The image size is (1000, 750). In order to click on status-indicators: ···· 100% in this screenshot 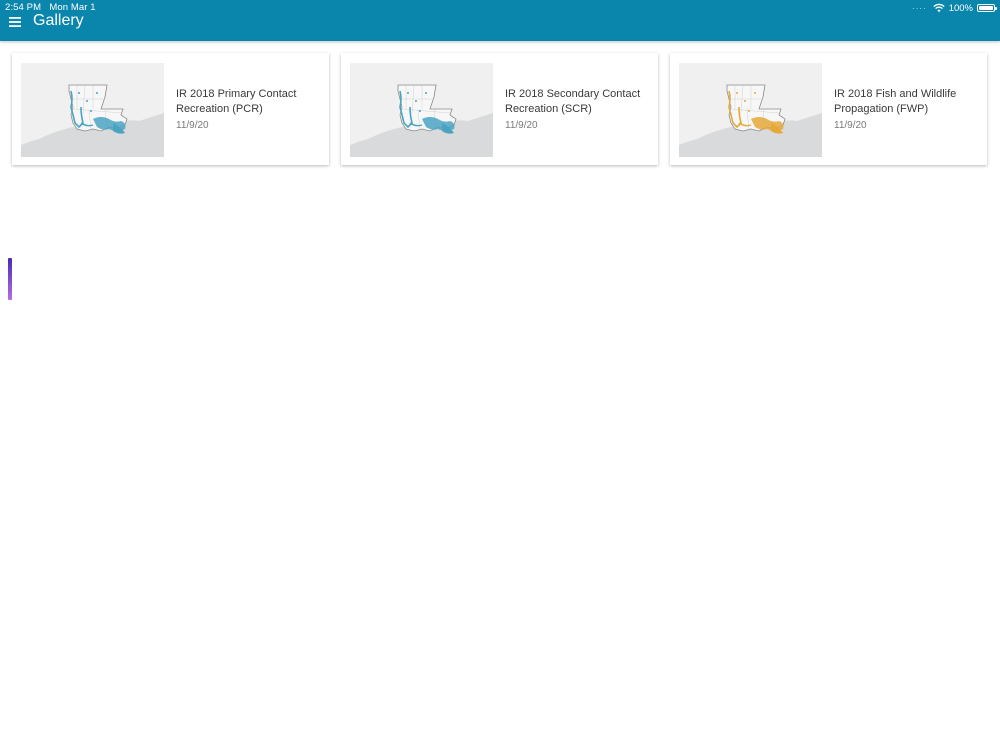, I will do `click(954, 8)`.